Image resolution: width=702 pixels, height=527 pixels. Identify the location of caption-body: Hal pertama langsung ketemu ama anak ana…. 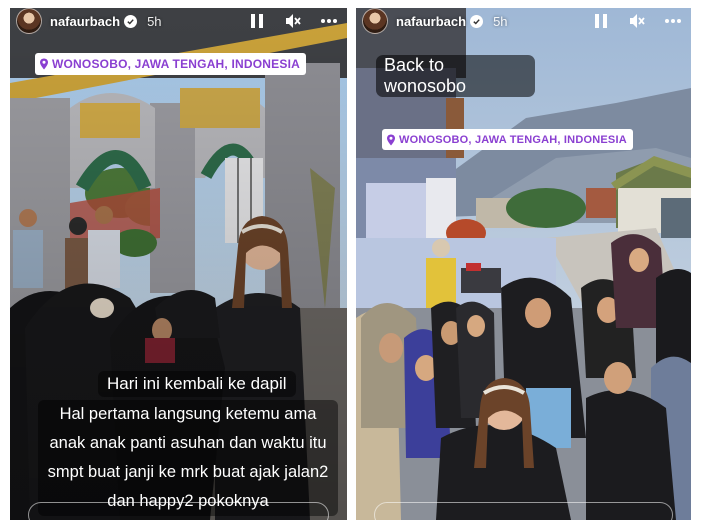
(188, 458).